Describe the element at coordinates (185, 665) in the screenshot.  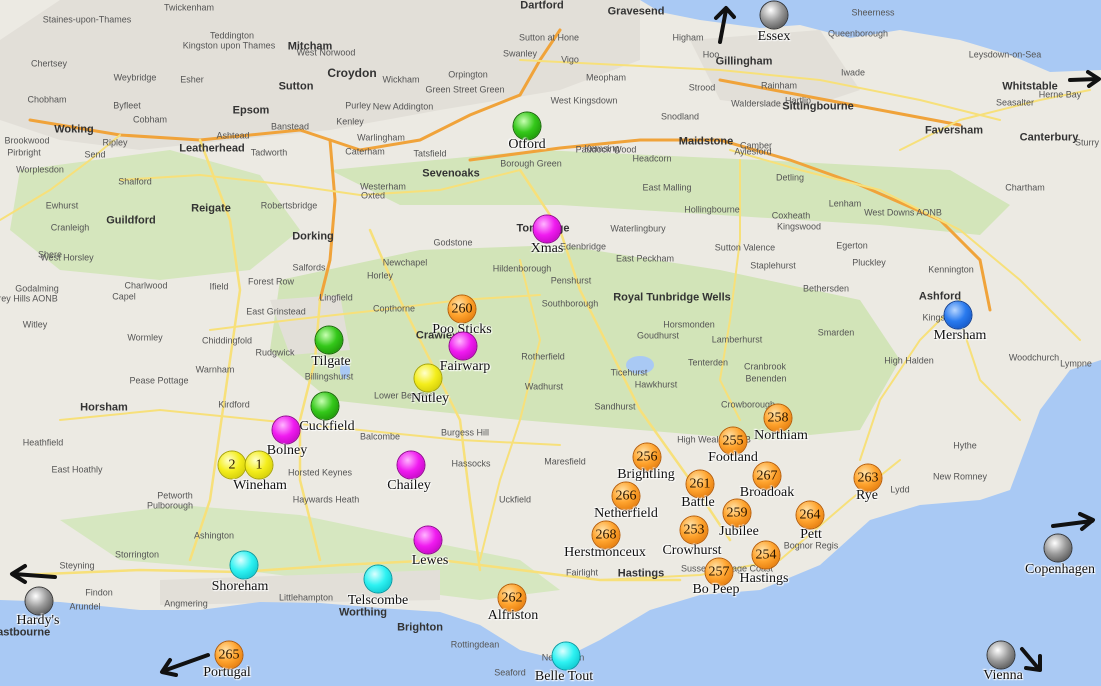
I see `arrow-southwest-portugal` at that location.